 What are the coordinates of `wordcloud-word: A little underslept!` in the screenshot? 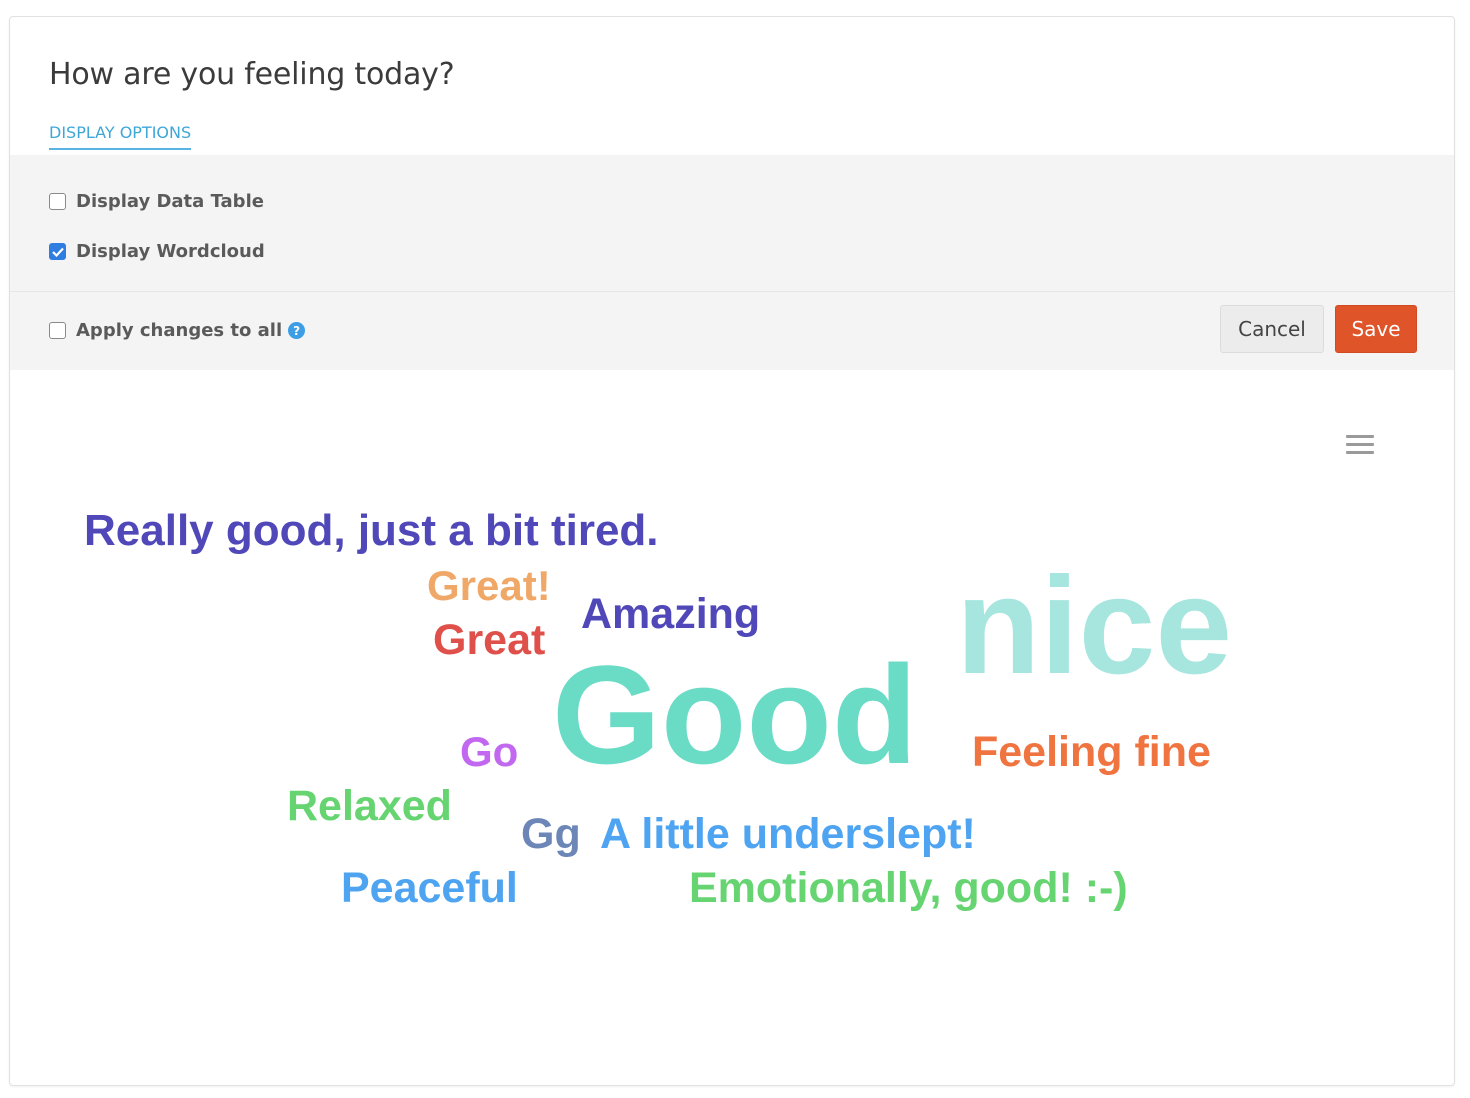 It's located at (788, 834).